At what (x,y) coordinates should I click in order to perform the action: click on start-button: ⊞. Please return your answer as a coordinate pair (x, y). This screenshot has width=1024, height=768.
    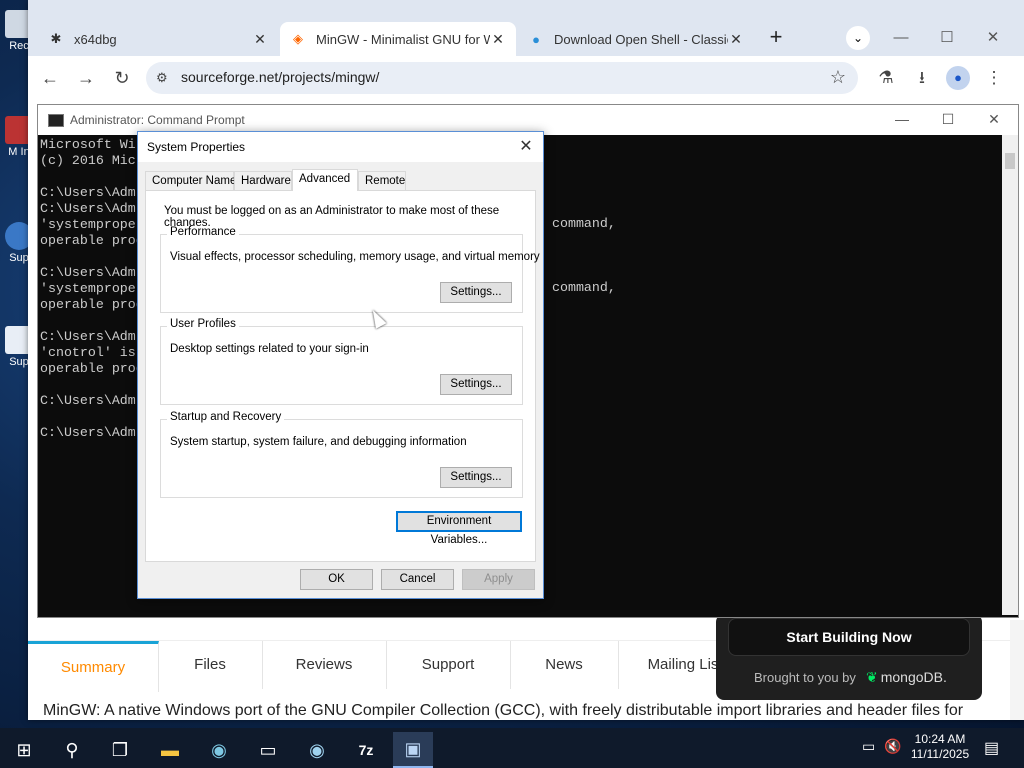
    Looking at the image, I should click on (24, 750).